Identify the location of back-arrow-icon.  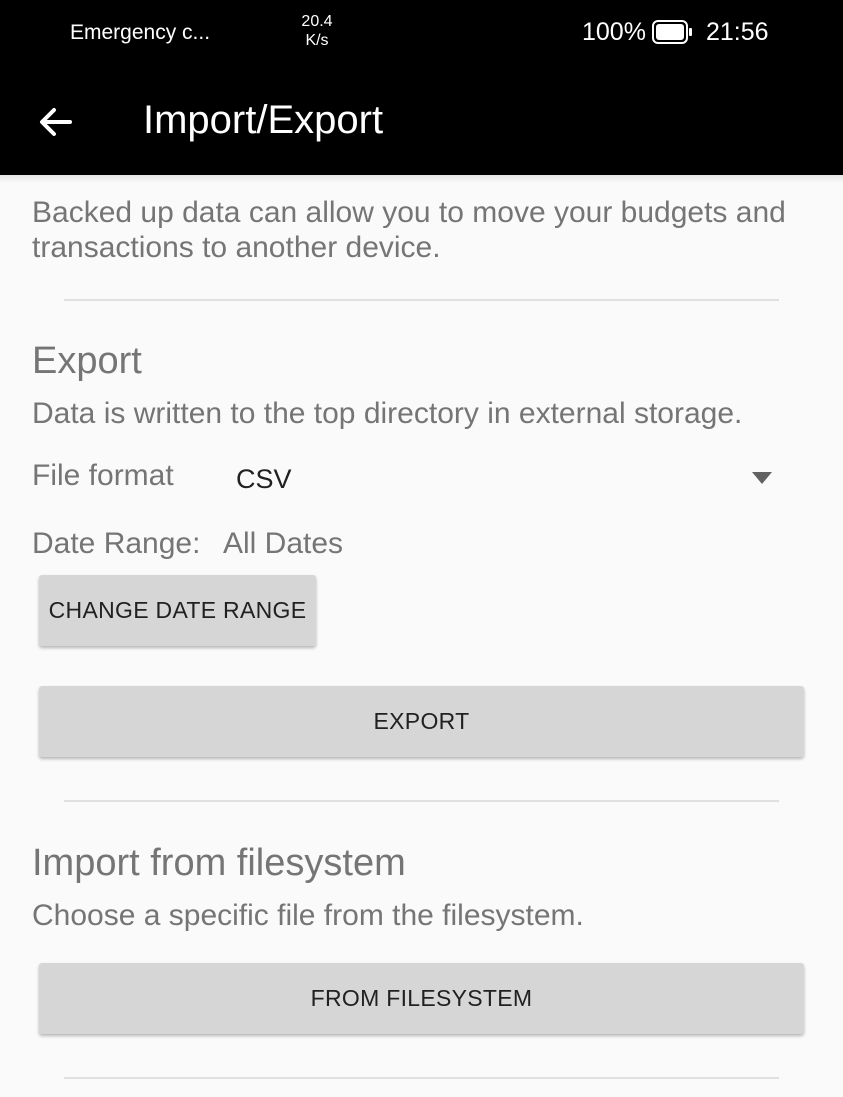
(56, 122).